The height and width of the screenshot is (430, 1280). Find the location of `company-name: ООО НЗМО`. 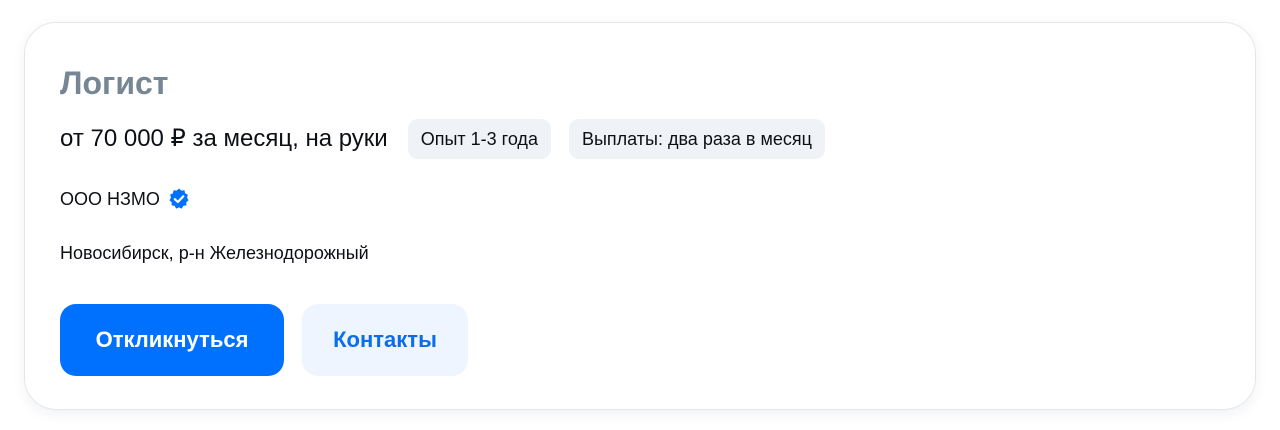

company-name: ООО НЗМО is located at coordinates (110, 199).